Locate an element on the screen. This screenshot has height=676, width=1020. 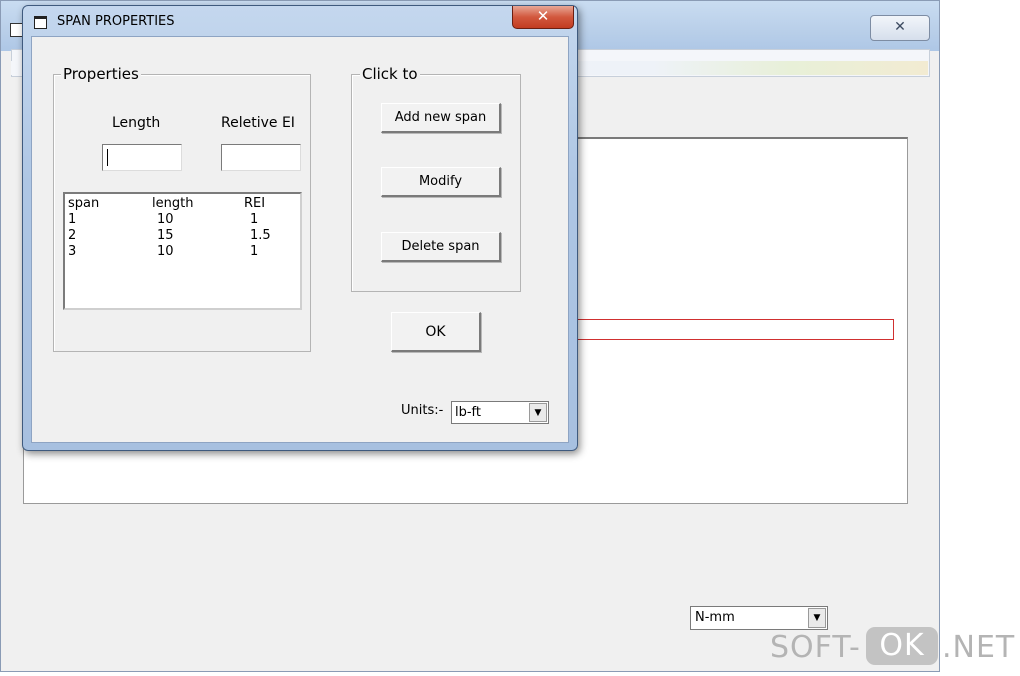
dialog-titlebar: SPAN PROPERTIES ✕ is located at coordinates (300, 20).